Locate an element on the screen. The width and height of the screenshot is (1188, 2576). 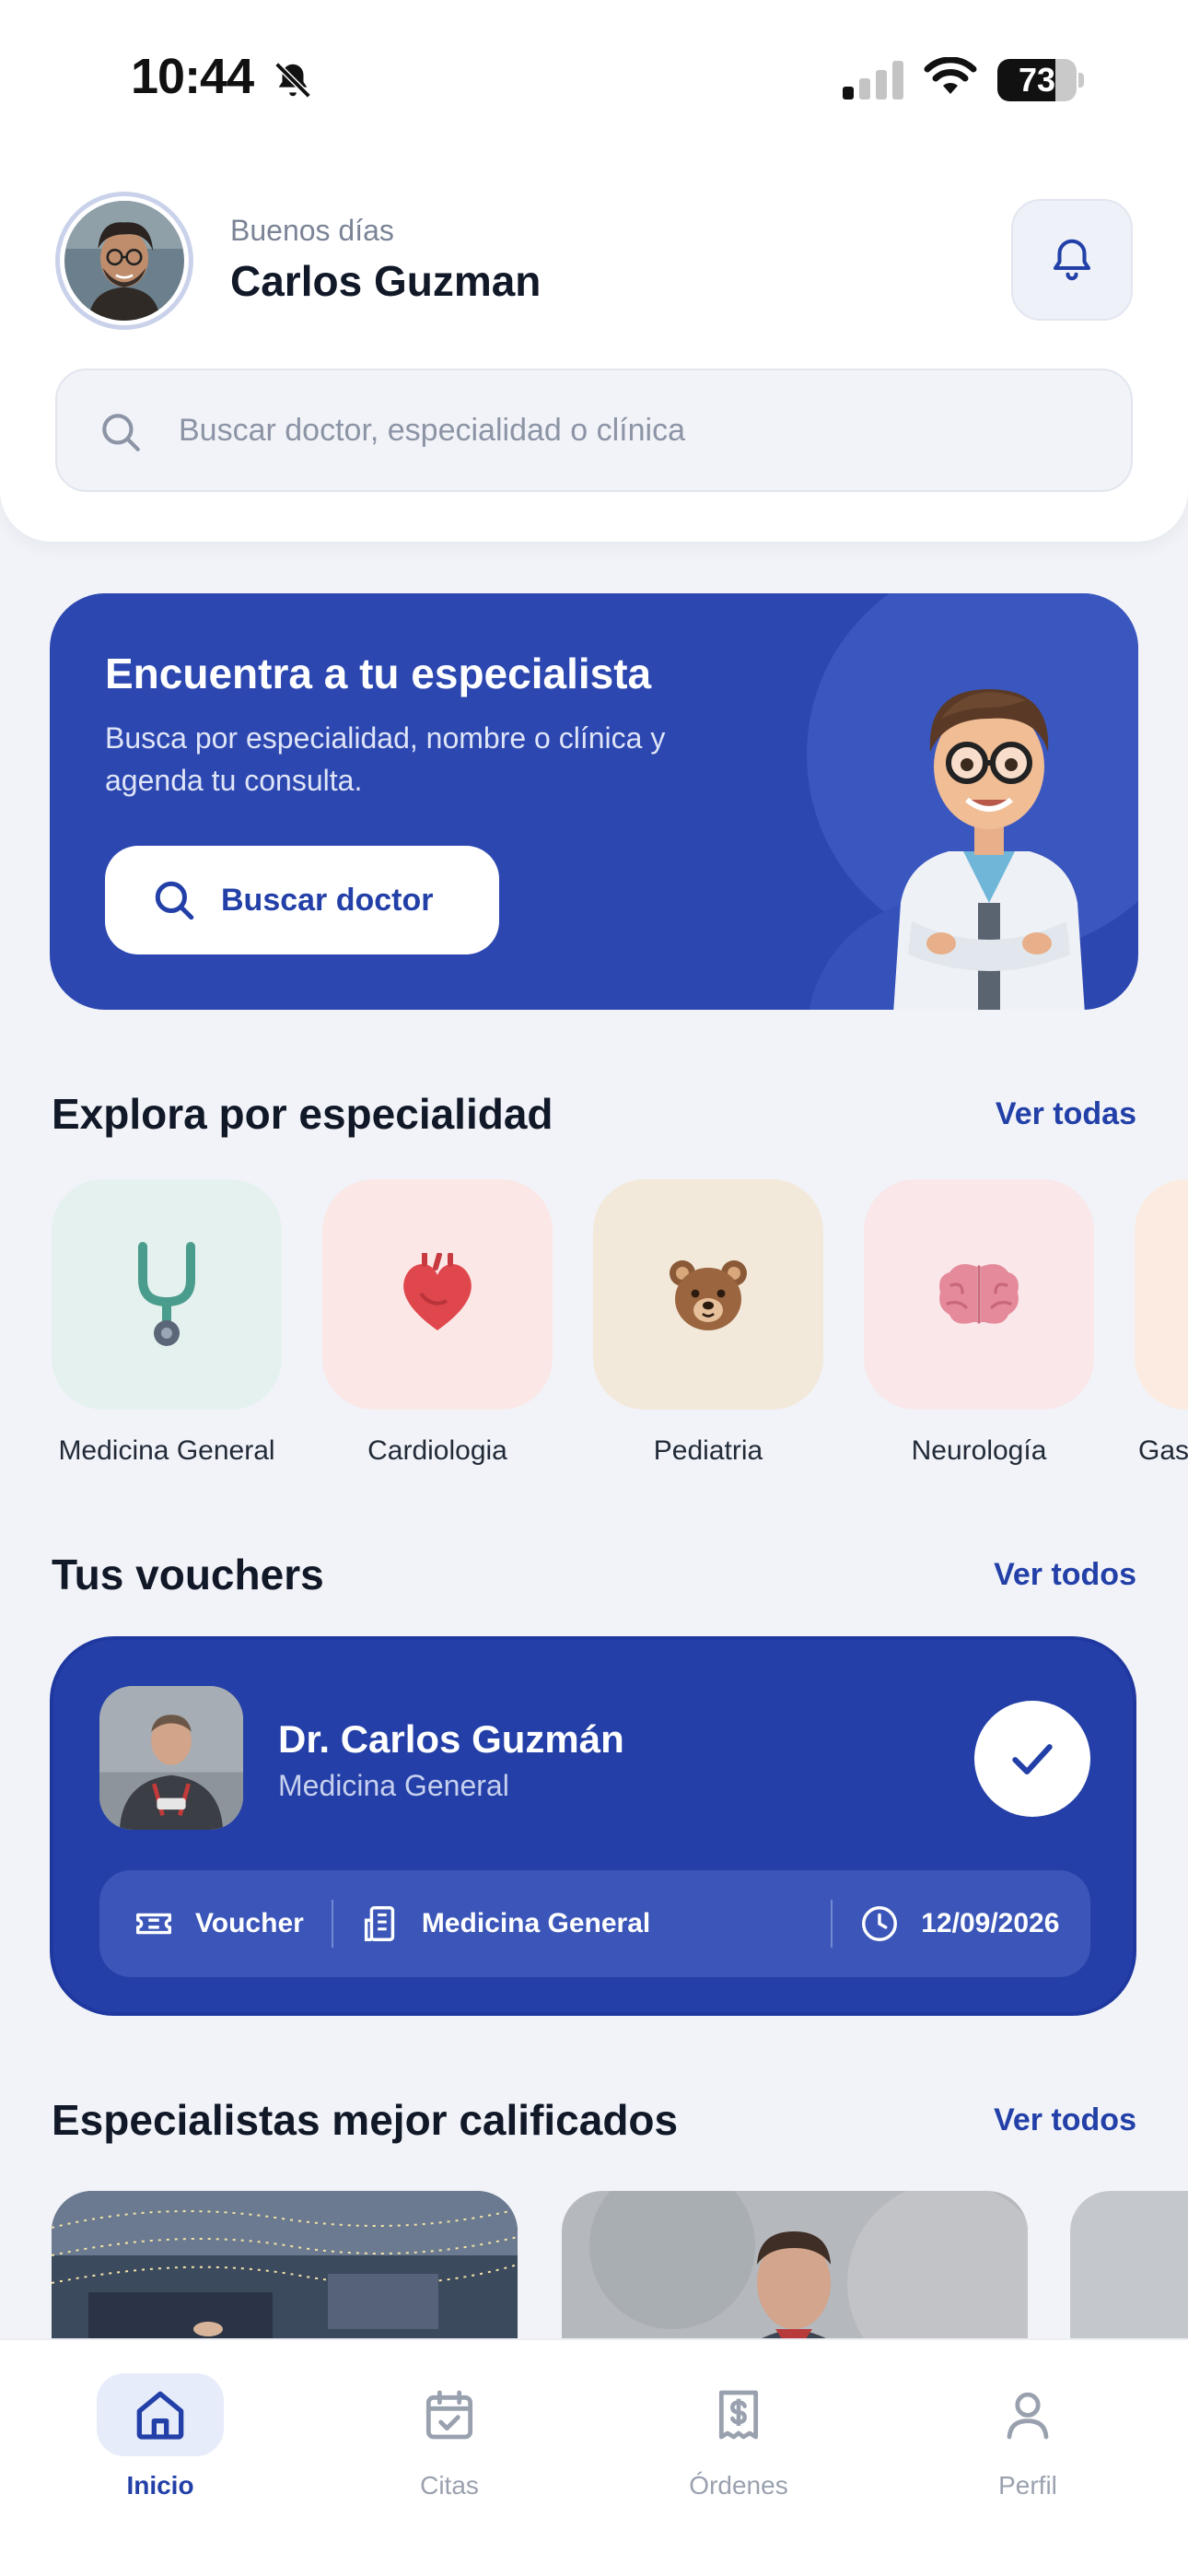
voucher-department: Medicina General is located at coordinates (504, 1923).